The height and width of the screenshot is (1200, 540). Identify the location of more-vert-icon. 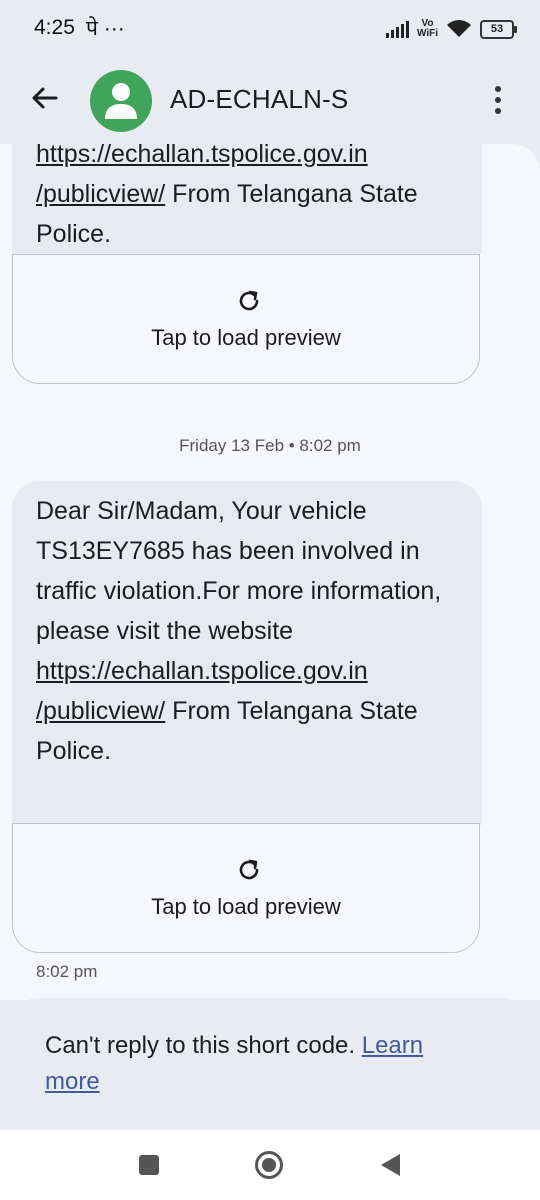
(498, 89).